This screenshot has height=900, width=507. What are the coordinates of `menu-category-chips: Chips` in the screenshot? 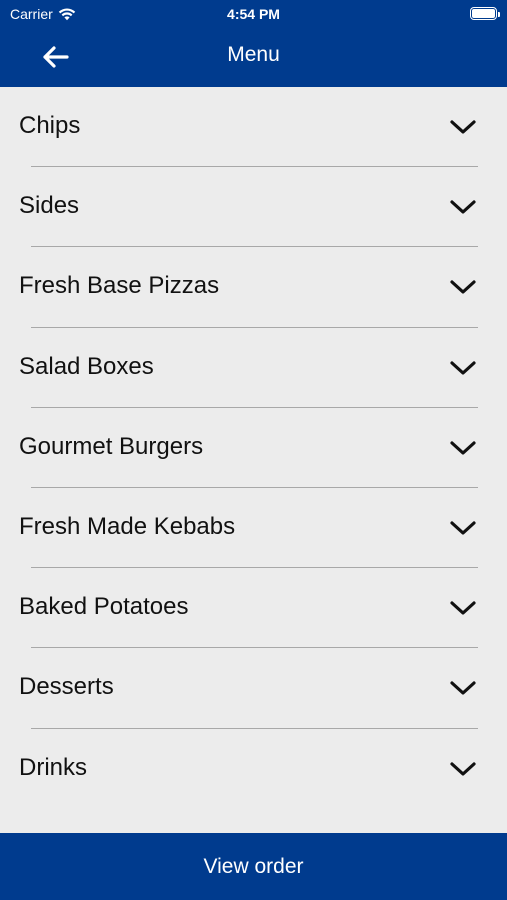 It's located at (253, 127).